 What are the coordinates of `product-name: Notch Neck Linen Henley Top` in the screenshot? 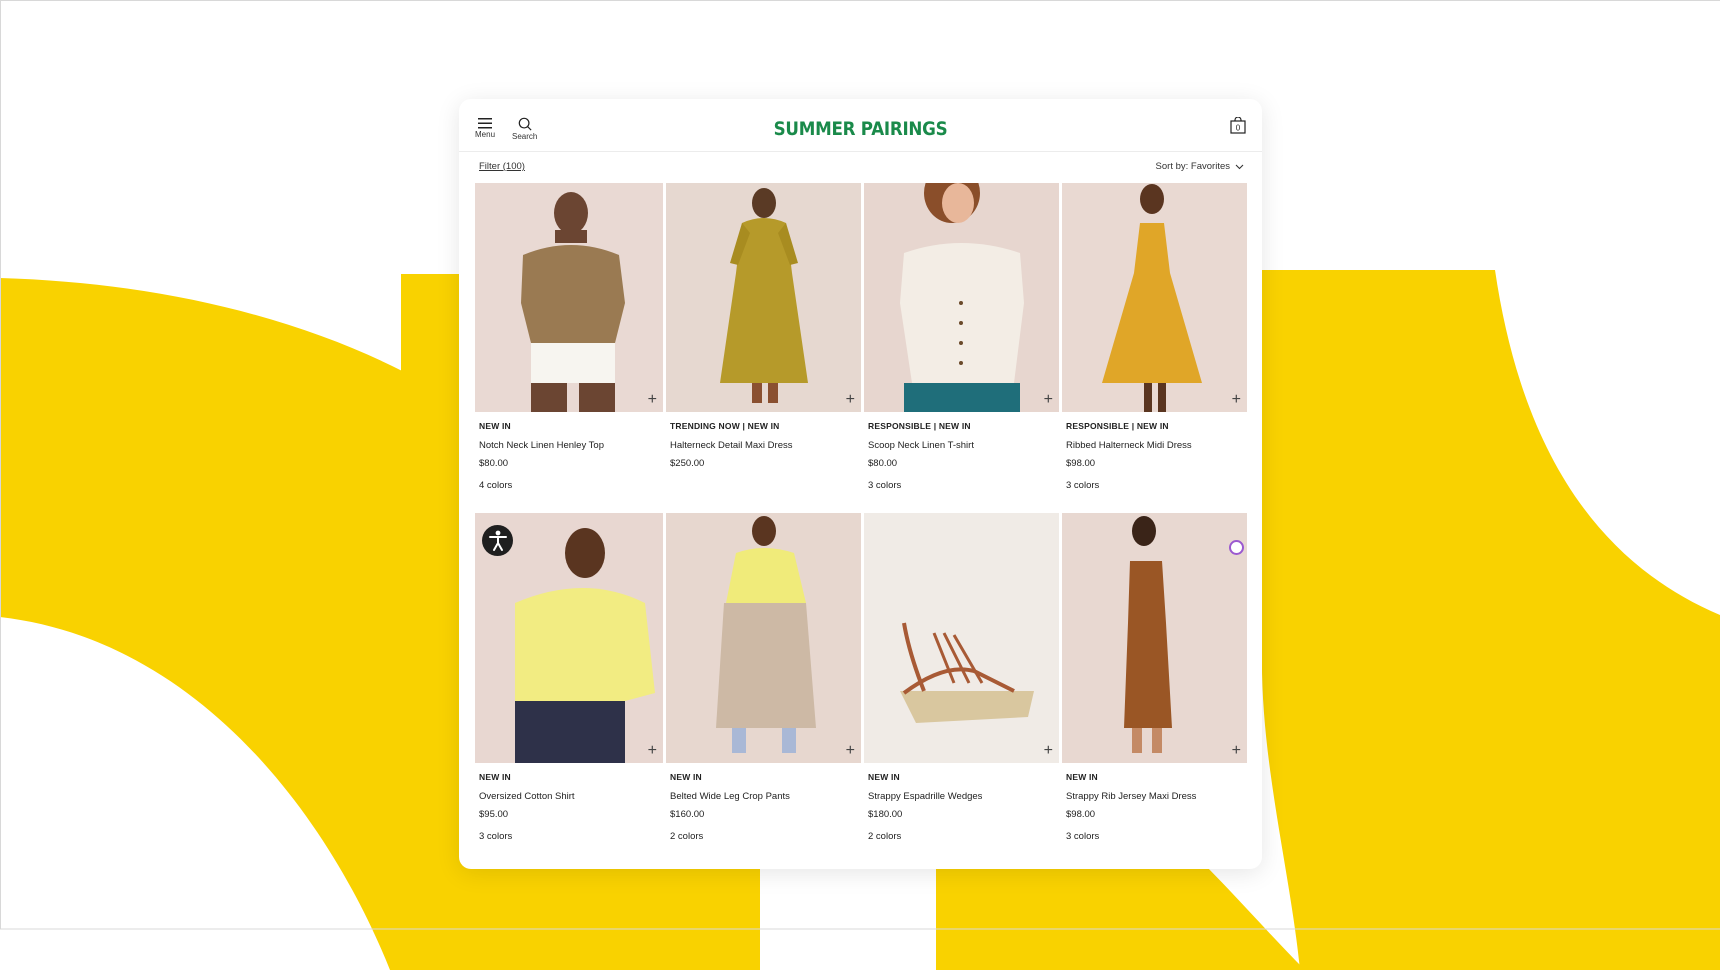 It's located at (541, 445).